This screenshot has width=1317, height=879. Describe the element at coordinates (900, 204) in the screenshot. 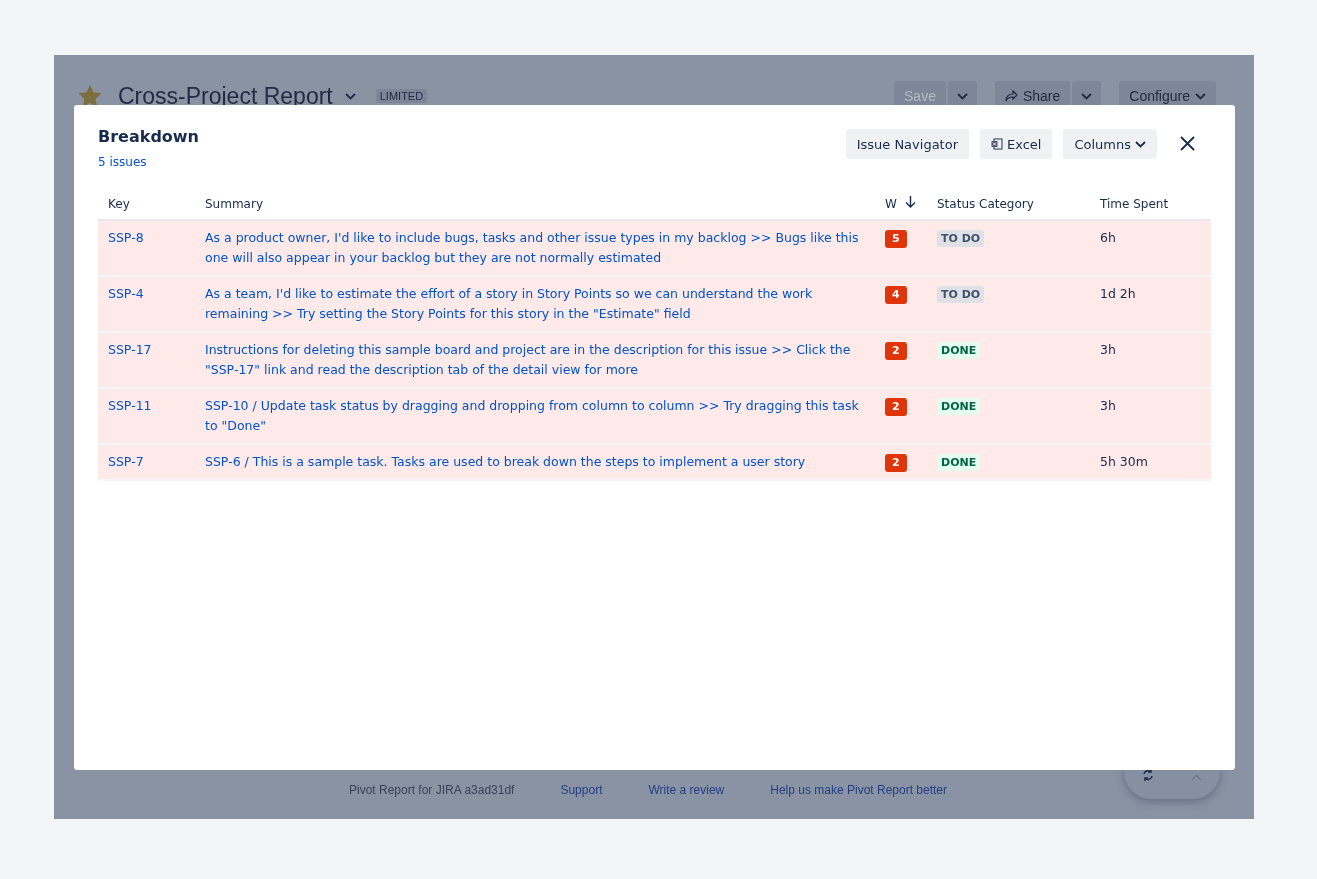

I see `column-header: W` at that location.